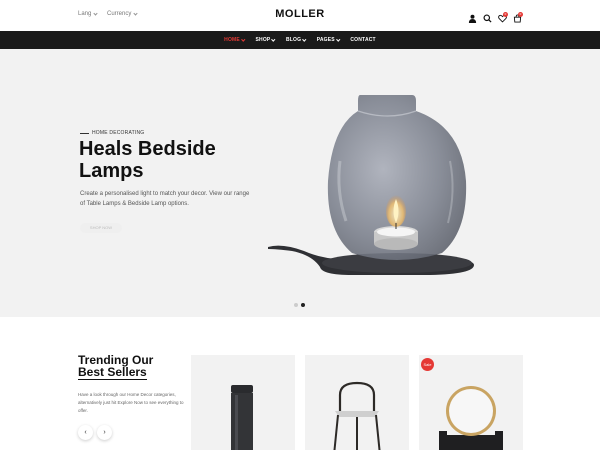  Describe the element at coordinates (84, 133) in the screenshot. I see `eyebrow-line` at that location.